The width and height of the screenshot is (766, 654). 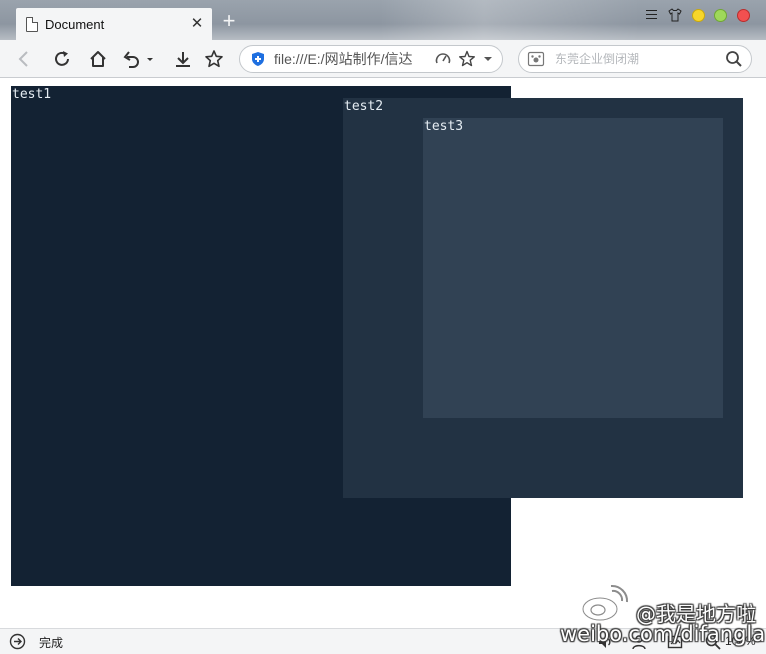 What do you see at coordinates (258, 59) in the screenshot?
I see `shield-icon` at bounding box center [258, 59].